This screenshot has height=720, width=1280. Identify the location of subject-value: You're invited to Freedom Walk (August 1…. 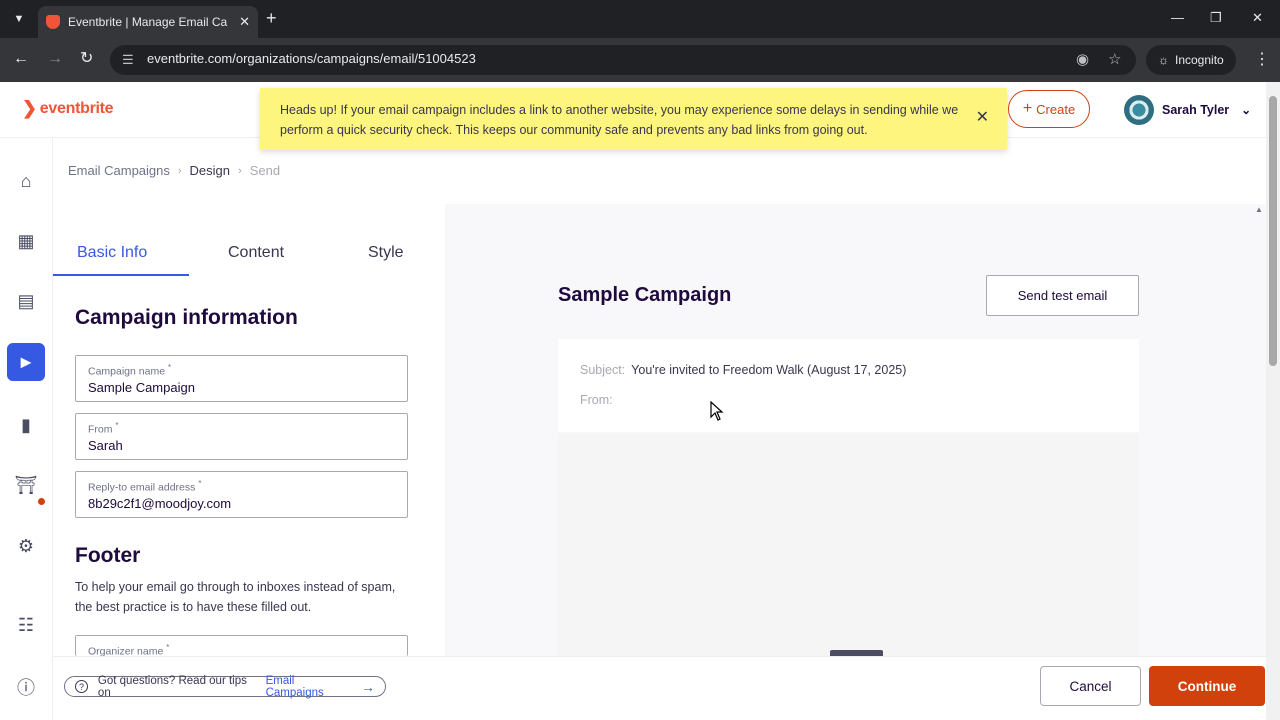
(769, 370).